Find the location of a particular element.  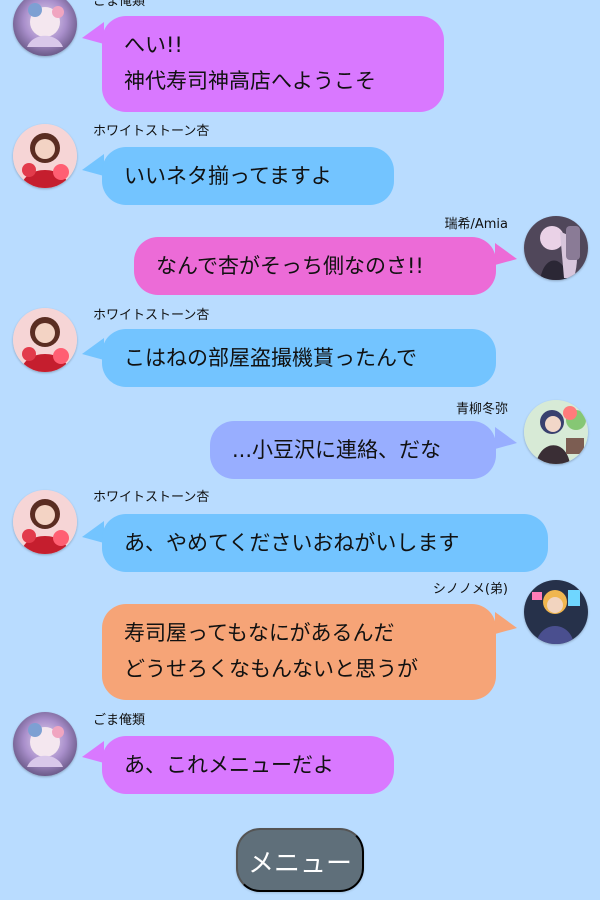

message-row: ホワイトストーン杏 こはねの部屋盗撮機貰ったんで is located at coordinates (300, 350).